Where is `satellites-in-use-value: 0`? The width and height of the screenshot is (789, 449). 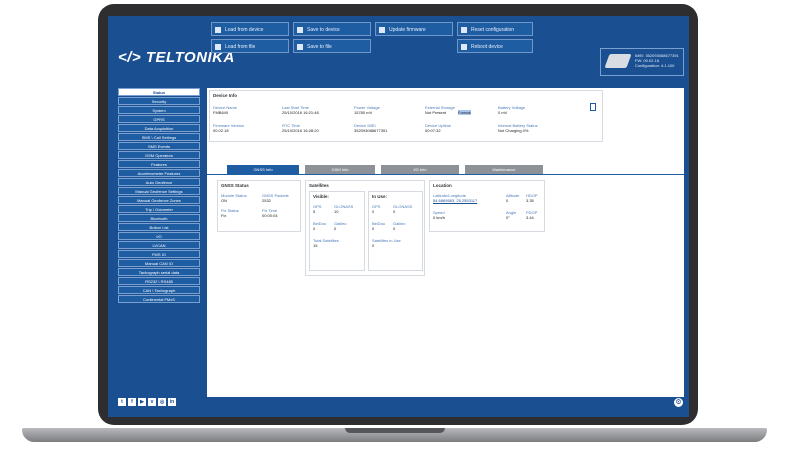
satellites-in-use-value: 0 is located at coordinates (373, 245).